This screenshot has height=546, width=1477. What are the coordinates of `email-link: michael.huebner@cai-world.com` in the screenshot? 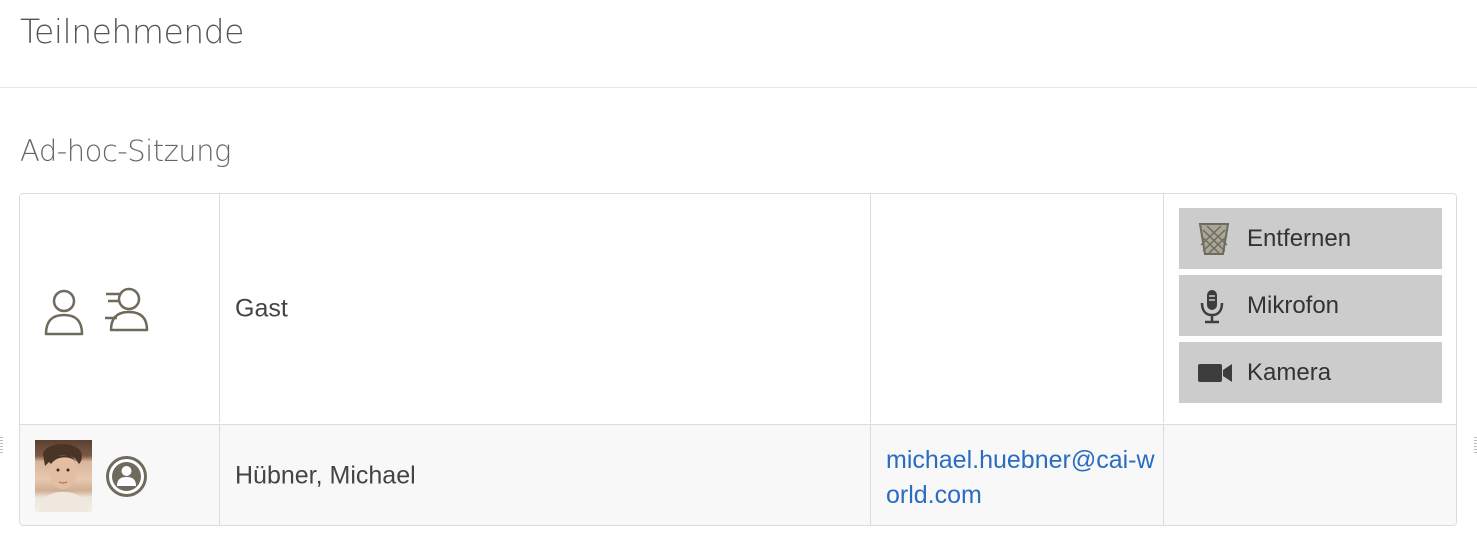 It's located at (1021, 478).